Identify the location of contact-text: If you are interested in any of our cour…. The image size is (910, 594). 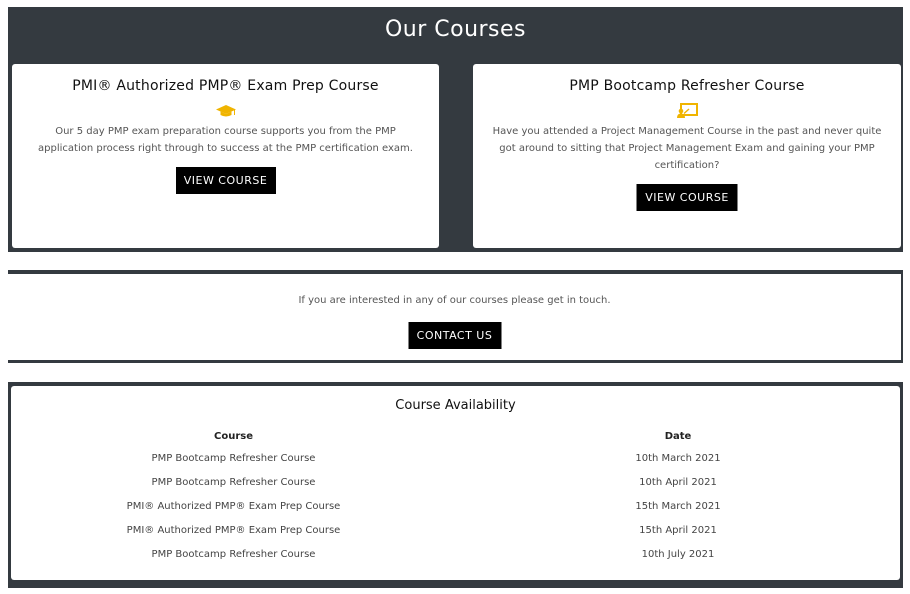
(454, 300).